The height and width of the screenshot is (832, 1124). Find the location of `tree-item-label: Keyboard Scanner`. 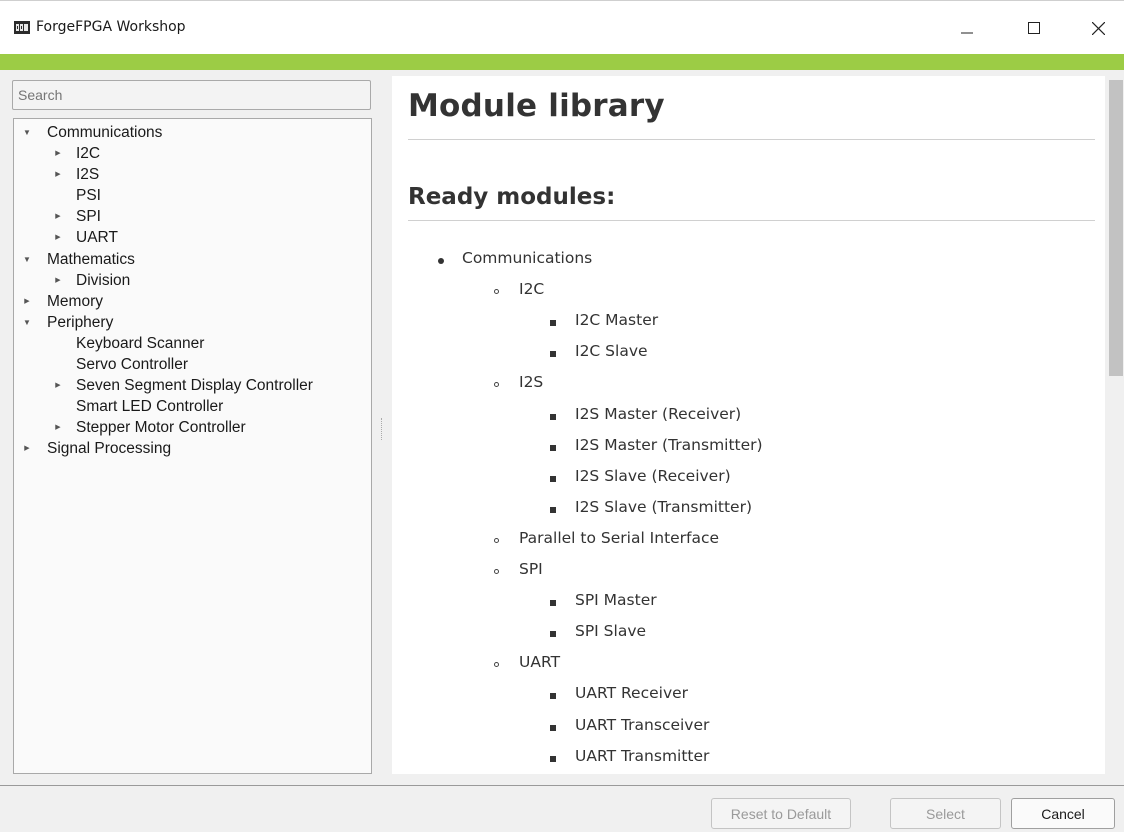

tree-item-label: Keyboard Scanner is located at coordinates (140, 343).